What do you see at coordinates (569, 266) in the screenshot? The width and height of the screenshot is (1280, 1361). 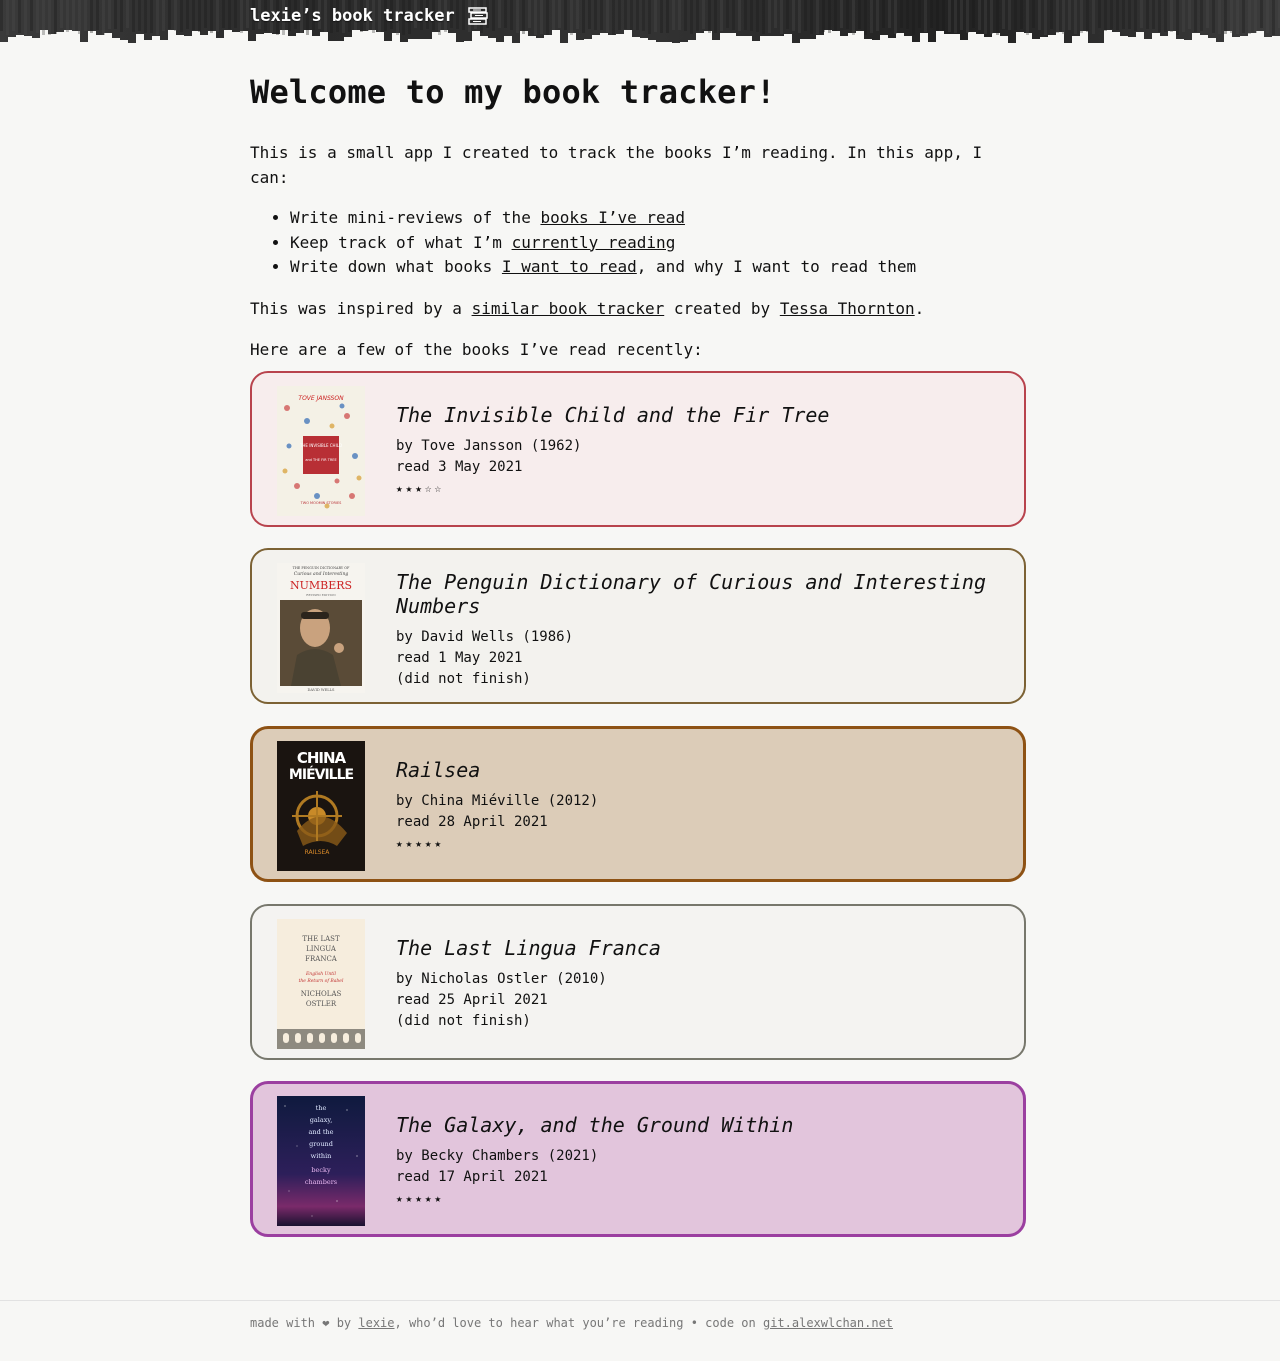 I see `want-to-read-link: I want to read` at bounding box center [569, 266].